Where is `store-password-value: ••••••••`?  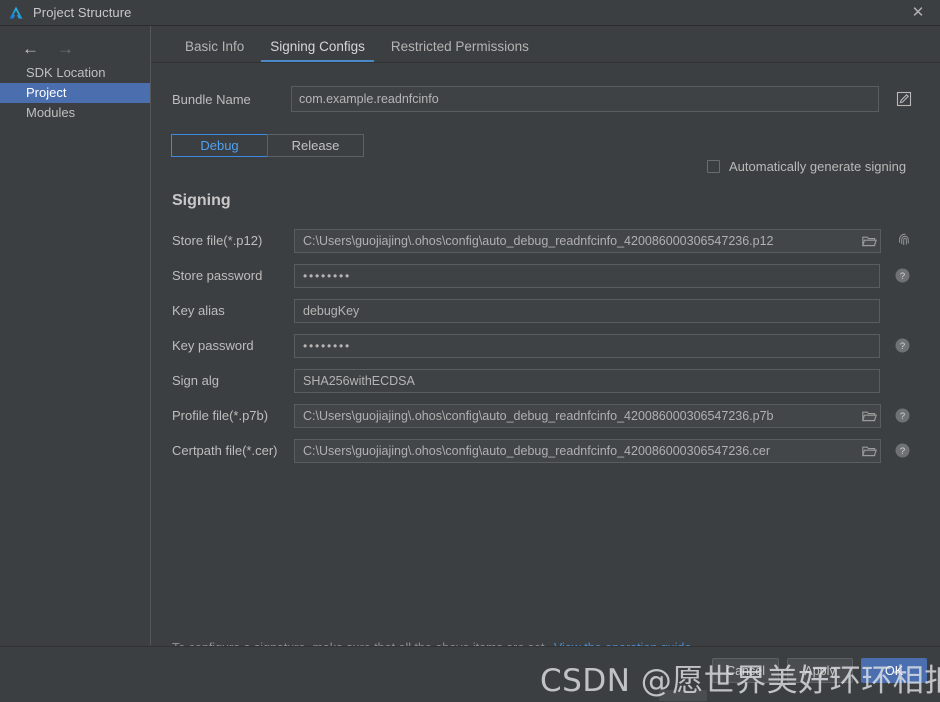
store-password-value: •••••••• is located at coordinates (327, 276).